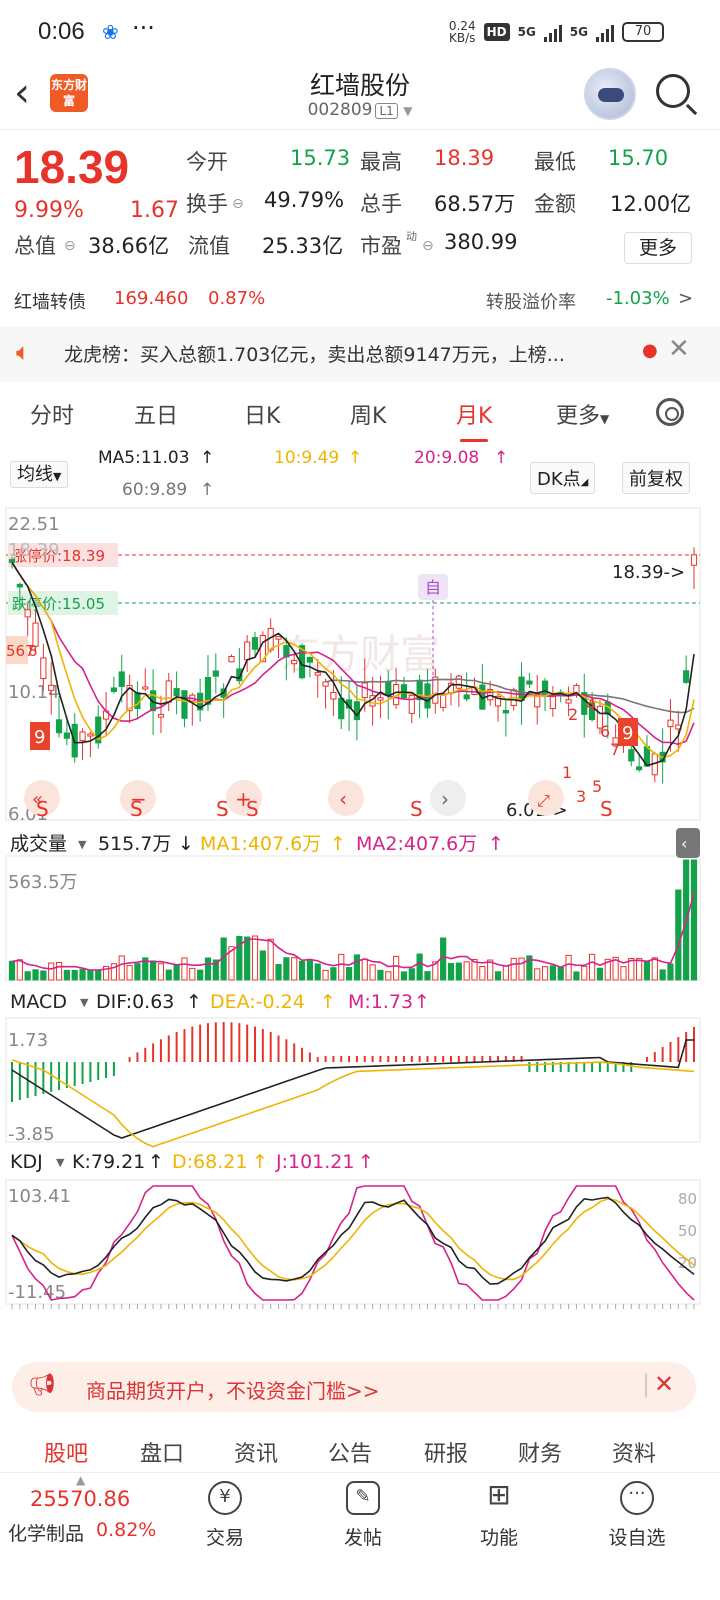 The width and height of the screenshot is (720, 1600). Describe the element at coordinates (381, 162) in the screenshot. I see `quote-label-1: 最高` at that location.